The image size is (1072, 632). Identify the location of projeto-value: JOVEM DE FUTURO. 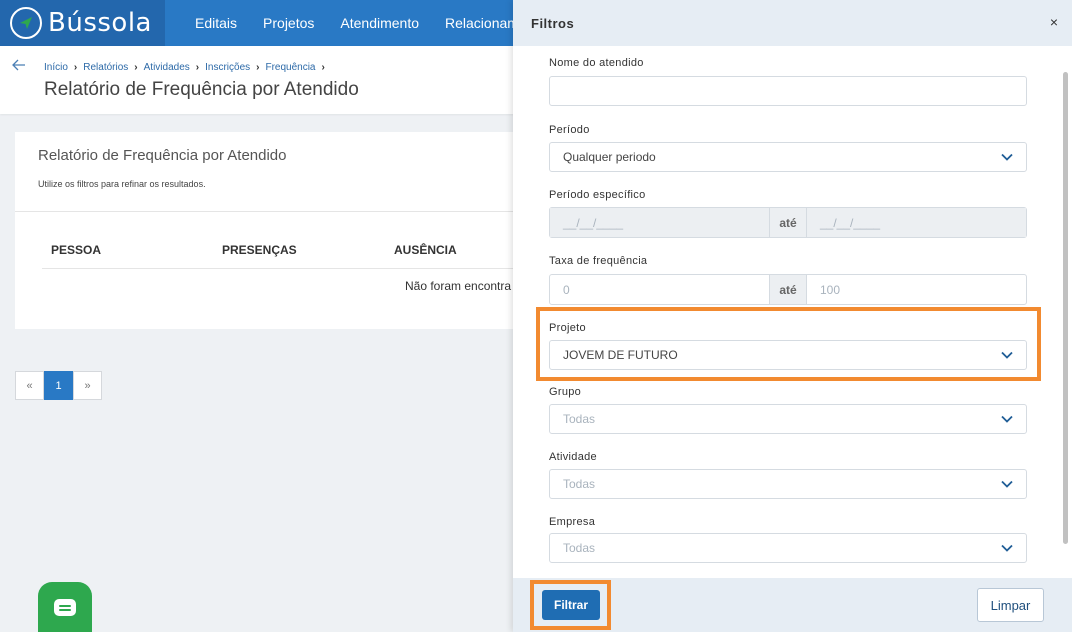
(620, 355).